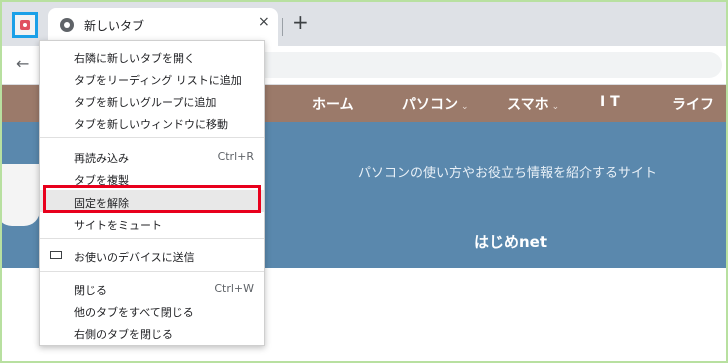  I want to click on menu-item-close: 閉じる Ctrl+W, so click(152, 288).